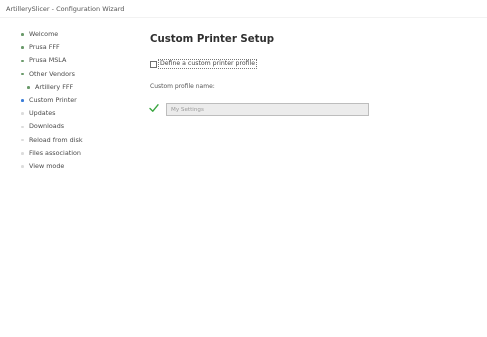  I want to click on sidebar-item-label: Prusa FFF, so click(44, 47).